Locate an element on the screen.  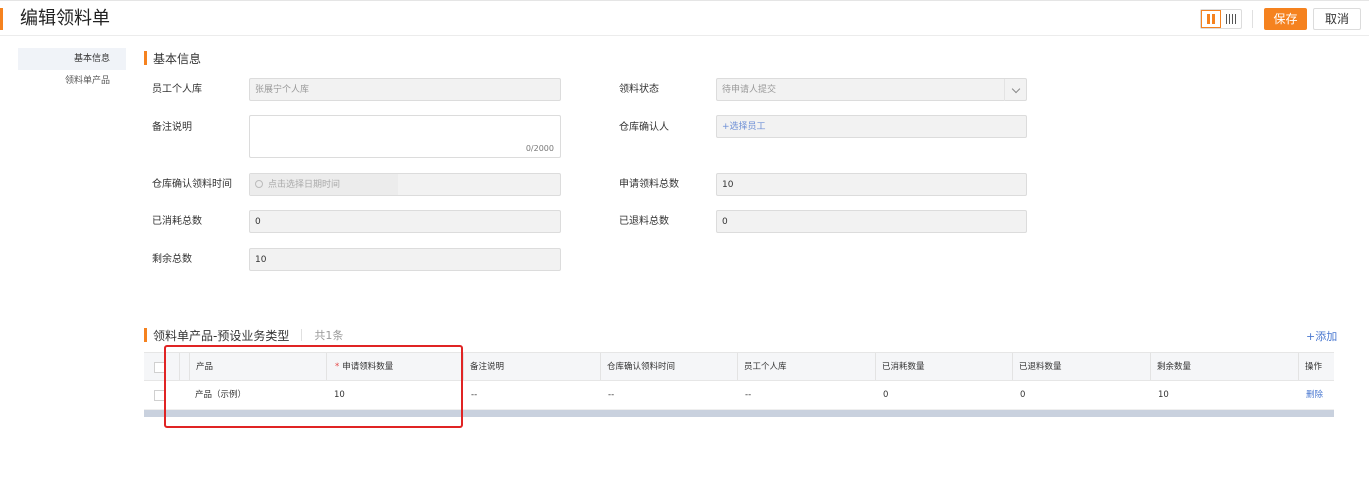
column-header-returned: 已退料数量 is located at coordinates (1081, 366).